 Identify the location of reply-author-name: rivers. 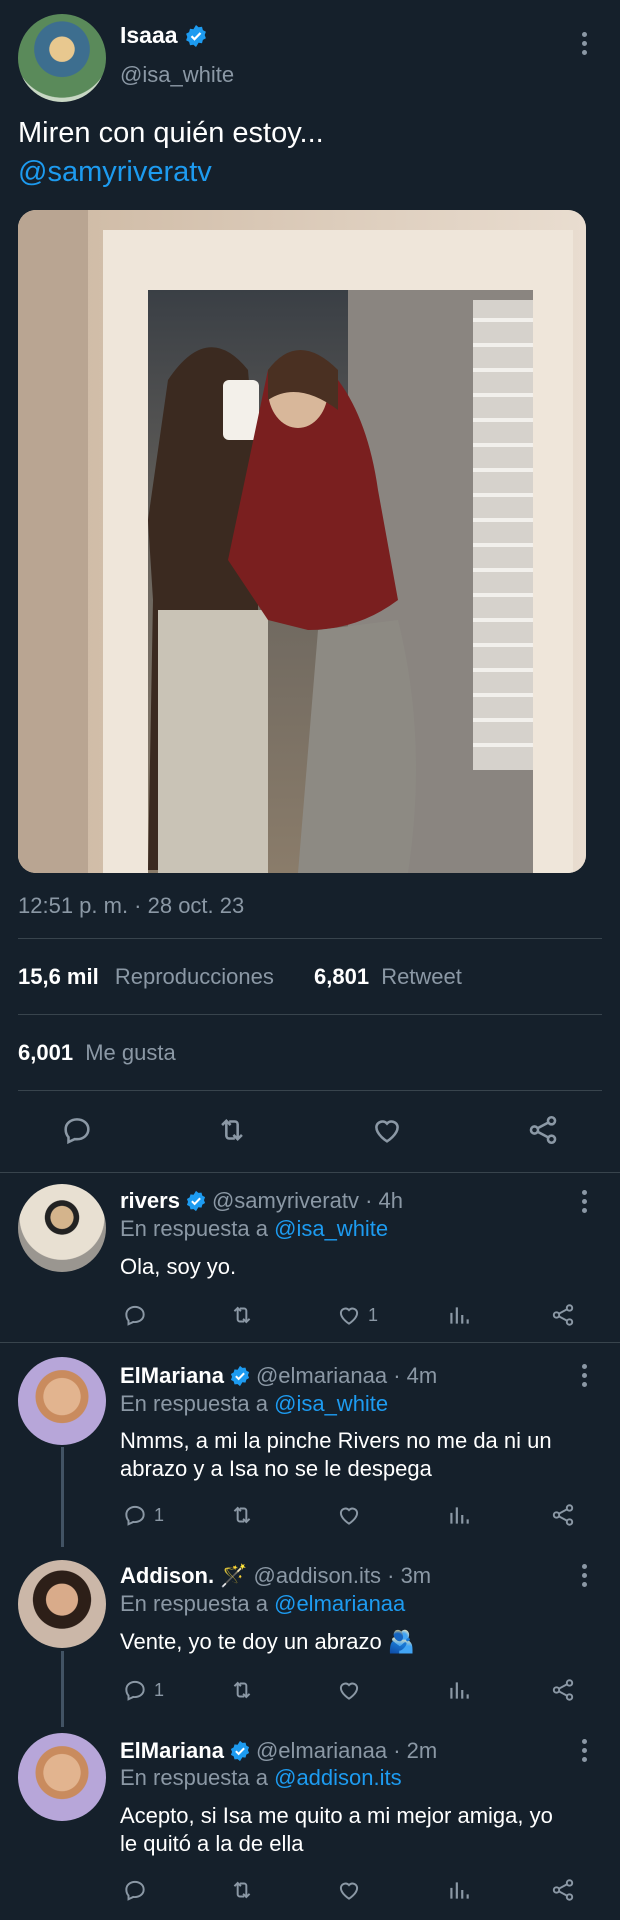
(150, 1201).